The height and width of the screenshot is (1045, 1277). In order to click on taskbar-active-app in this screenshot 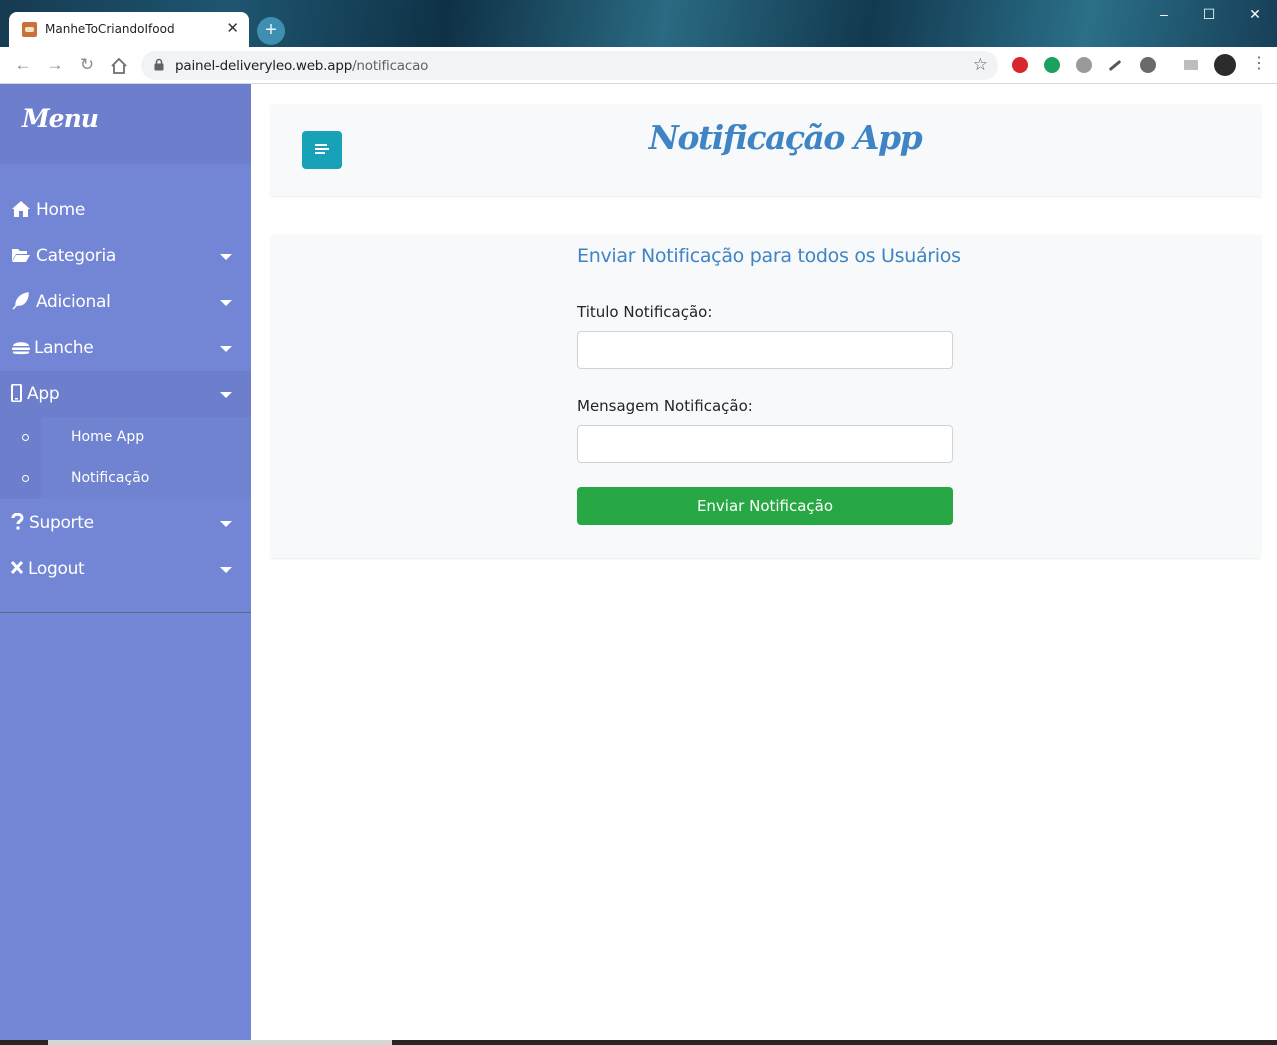, I will do `click(220, 1042)`.